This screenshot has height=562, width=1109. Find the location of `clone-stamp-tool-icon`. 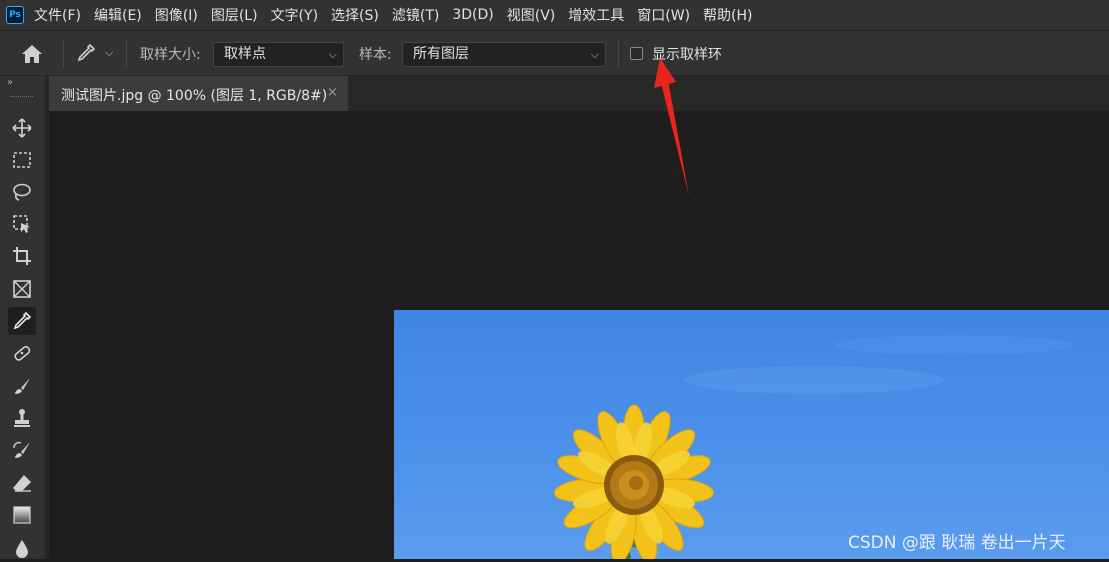

clone-stamp-tool-icon is located at coordinates (22, 418).